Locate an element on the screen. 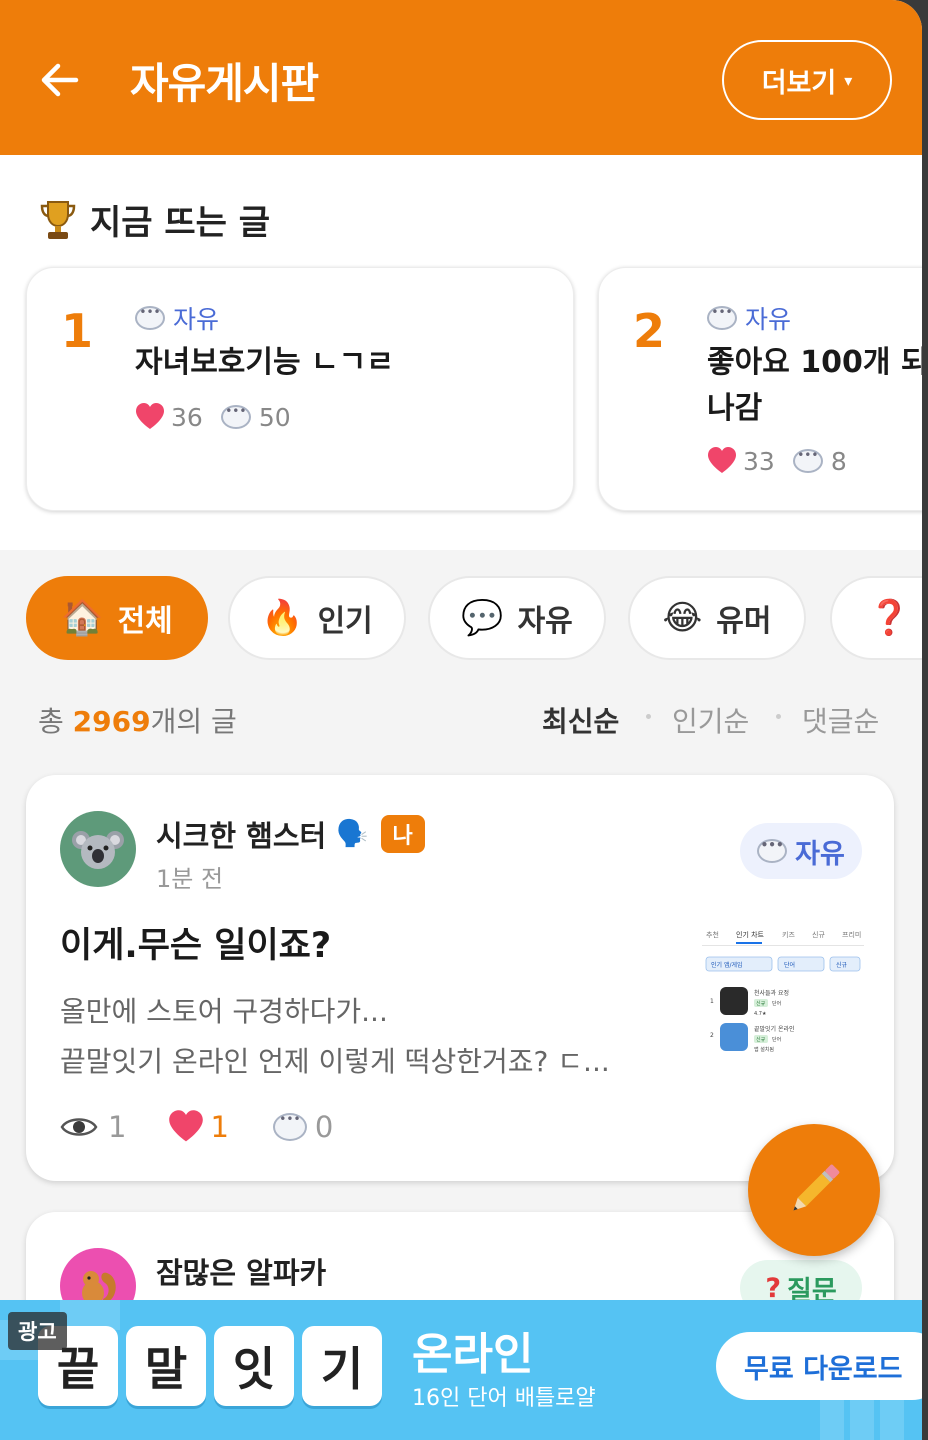 Image resolution: width=928 pixels, height=1440 pixels. chip-all: 🏠 전체 is located at coordinates (117, 618).